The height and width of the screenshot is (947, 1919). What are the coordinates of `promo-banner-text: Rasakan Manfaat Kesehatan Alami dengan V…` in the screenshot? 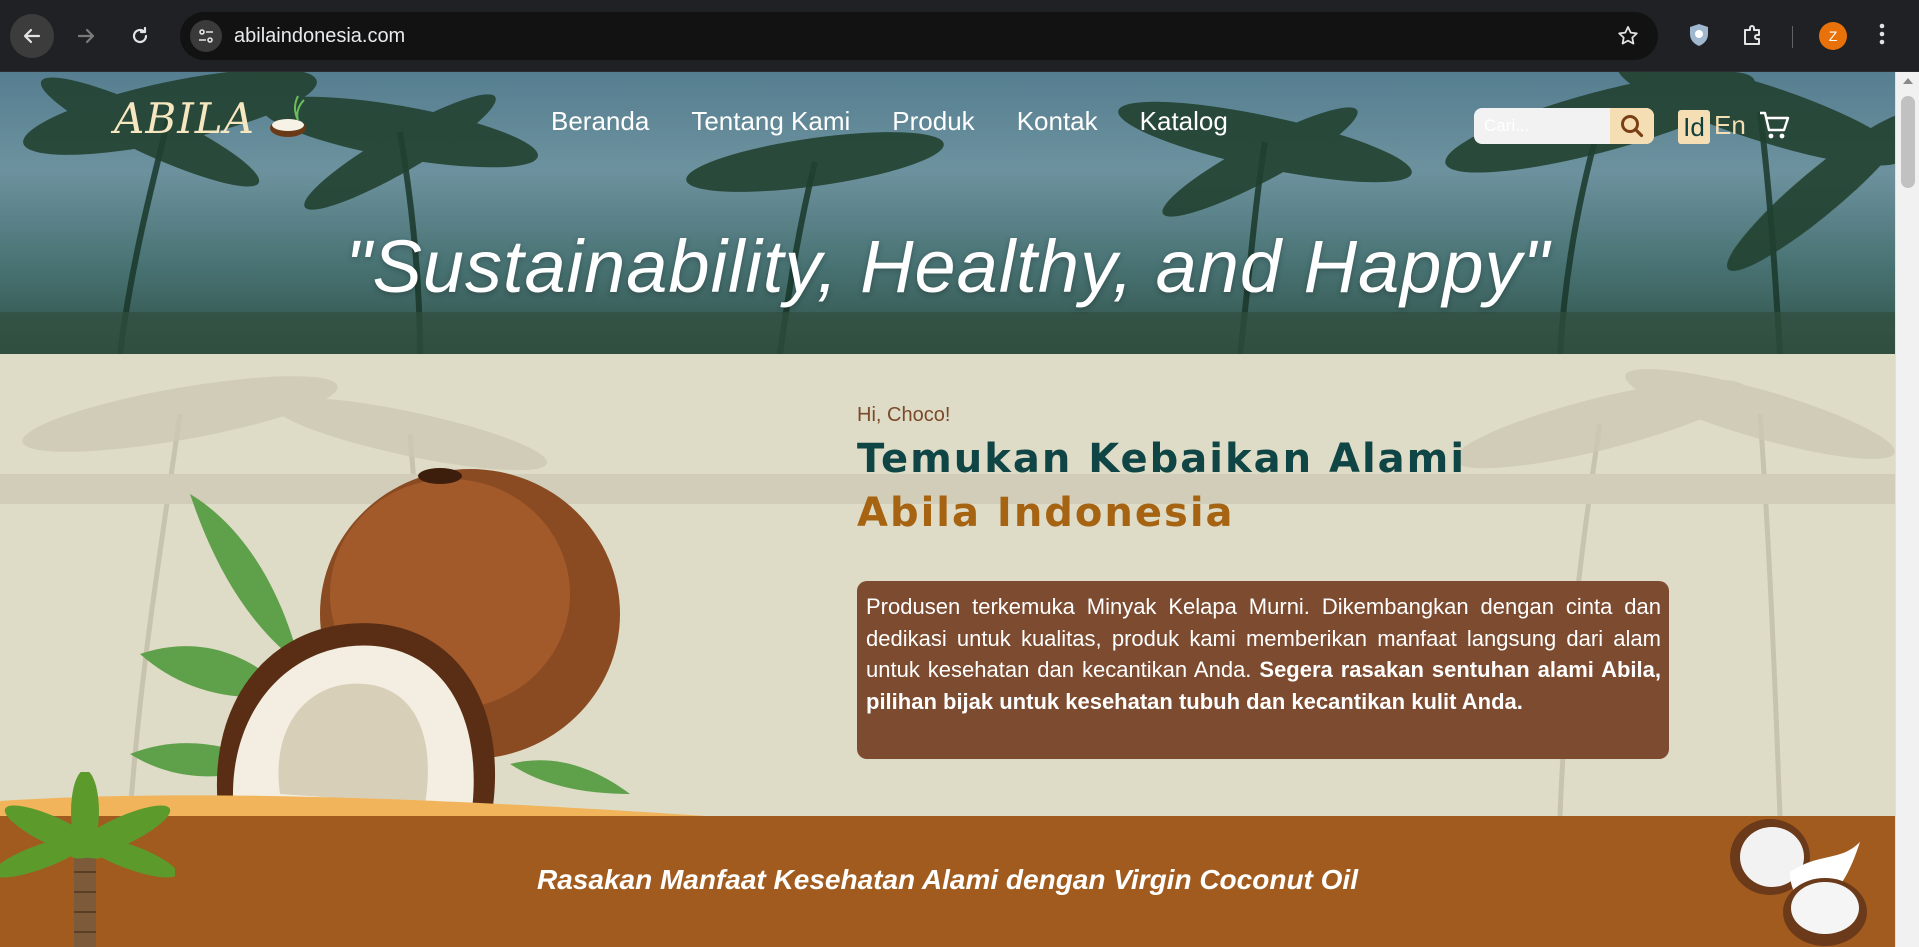 It's located at (947, 879).